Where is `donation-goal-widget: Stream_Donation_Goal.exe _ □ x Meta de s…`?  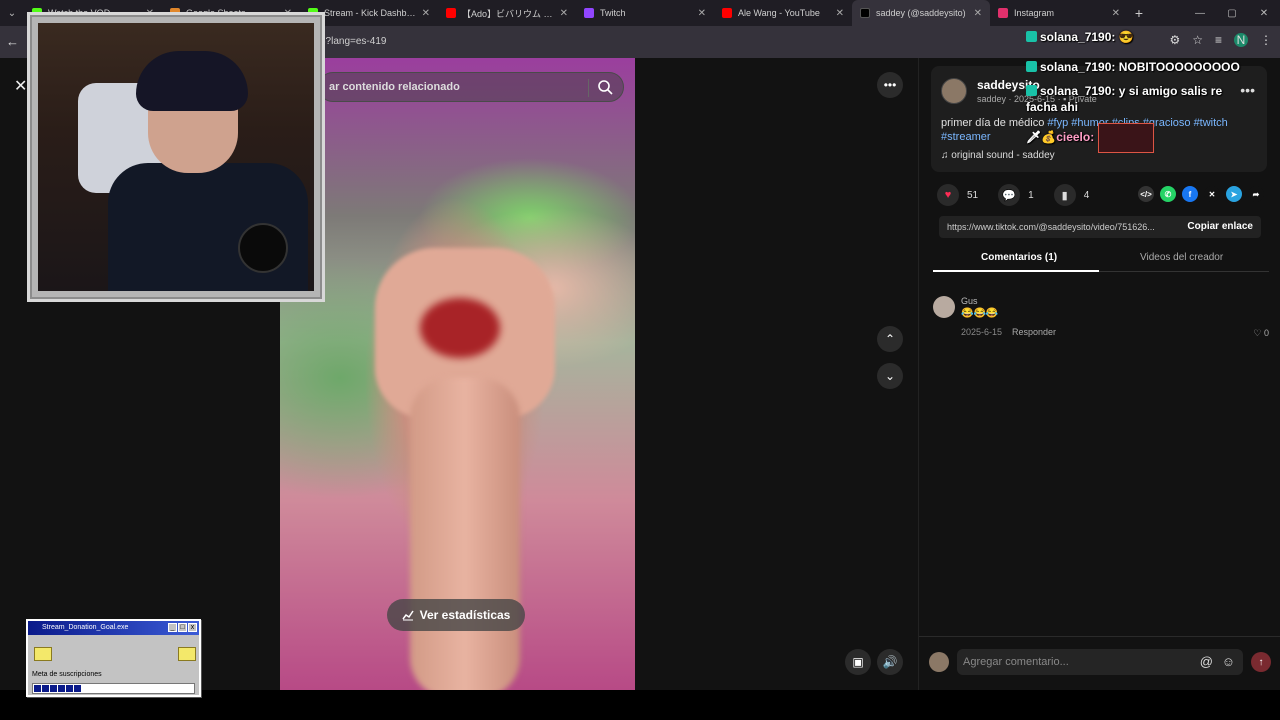 donation-goal-widget: Stream_Donation_Goal.exe _ □ x Meta de s… is located at coordinates (113, 658).